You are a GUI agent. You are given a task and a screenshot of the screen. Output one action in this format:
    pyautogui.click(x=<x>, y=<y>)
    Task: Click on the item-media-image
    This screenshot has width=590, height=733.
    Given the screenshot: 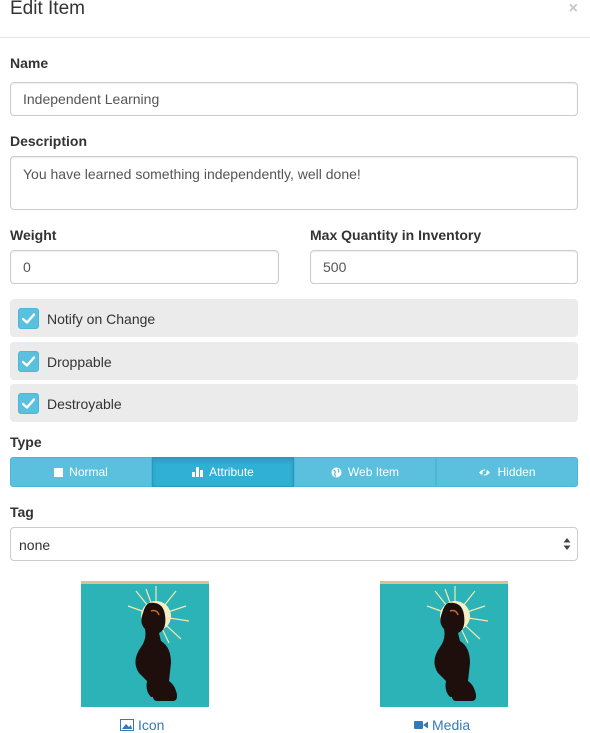 What is the action you would take?
    pyautogui.click(x=444, y=644)
    